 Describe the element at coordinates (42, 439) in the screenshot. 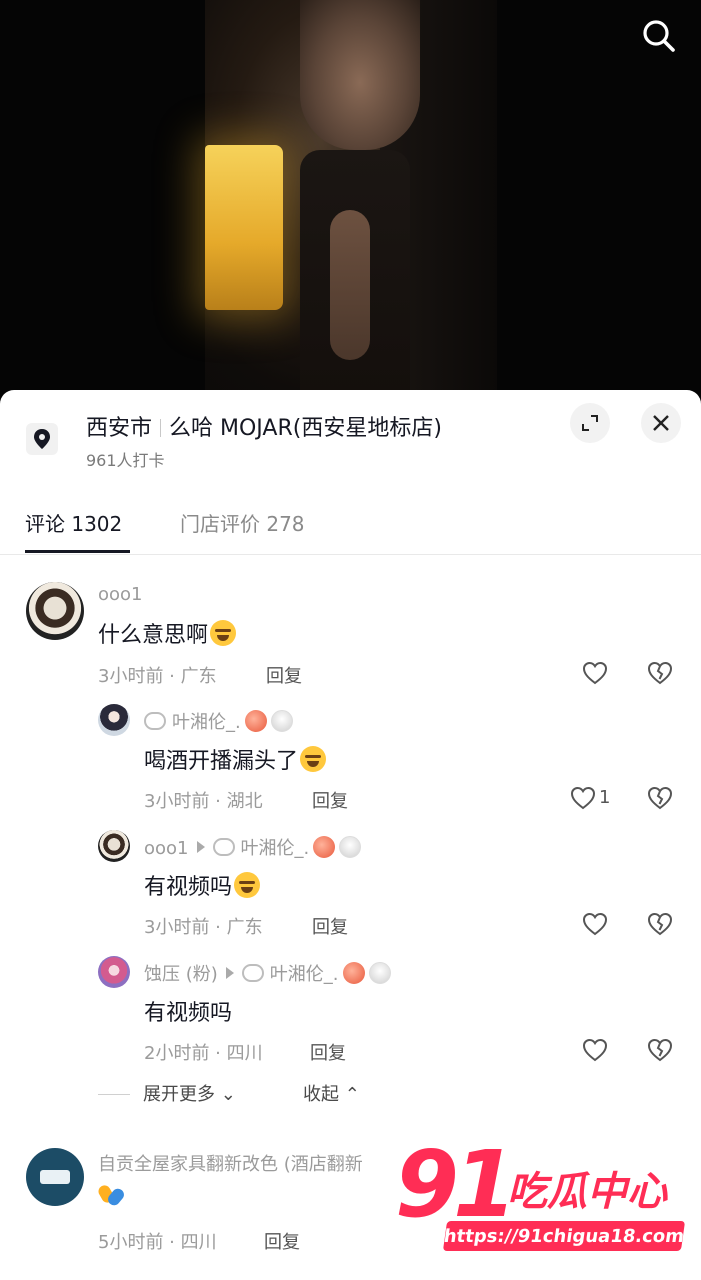

I see `location-pin-icon` at that location.